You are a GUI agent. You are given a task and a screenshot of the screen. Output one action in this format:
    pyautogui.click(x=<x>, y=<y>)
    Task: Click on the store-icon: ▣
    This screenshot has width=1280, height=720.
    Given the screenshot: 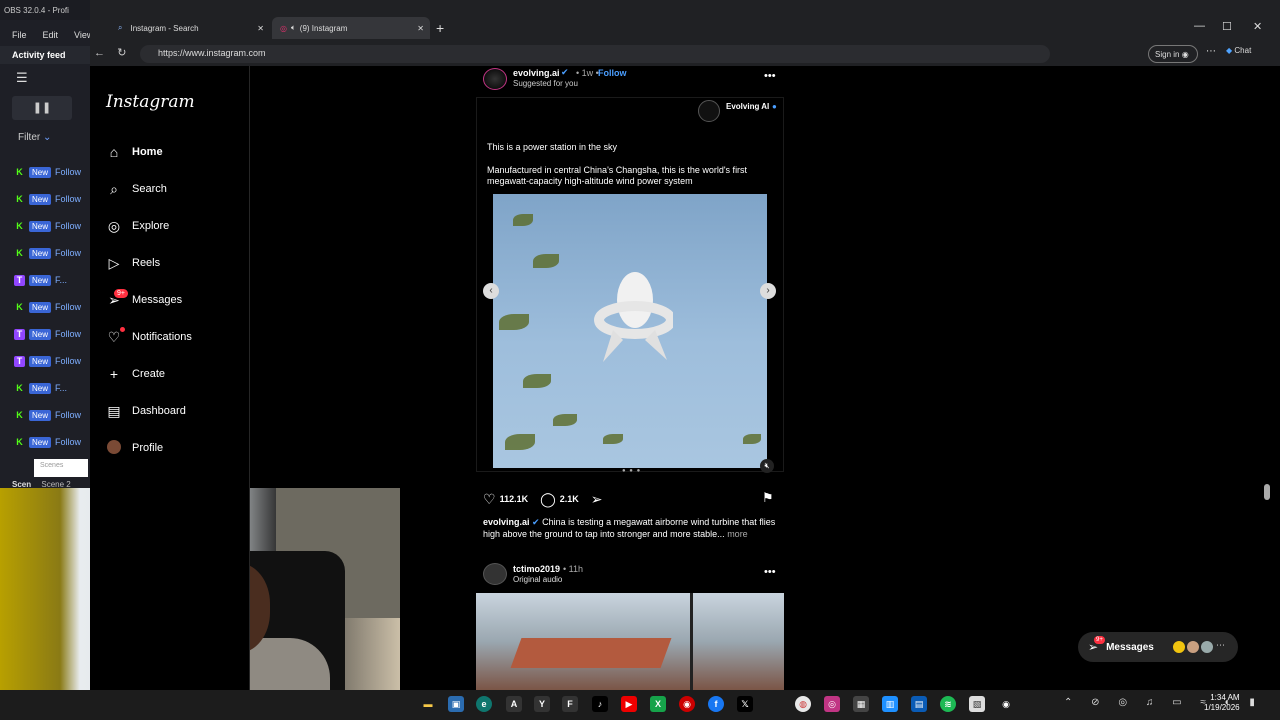 What is the action you would take?
    pyautogui.click(x=456, y=704)
    